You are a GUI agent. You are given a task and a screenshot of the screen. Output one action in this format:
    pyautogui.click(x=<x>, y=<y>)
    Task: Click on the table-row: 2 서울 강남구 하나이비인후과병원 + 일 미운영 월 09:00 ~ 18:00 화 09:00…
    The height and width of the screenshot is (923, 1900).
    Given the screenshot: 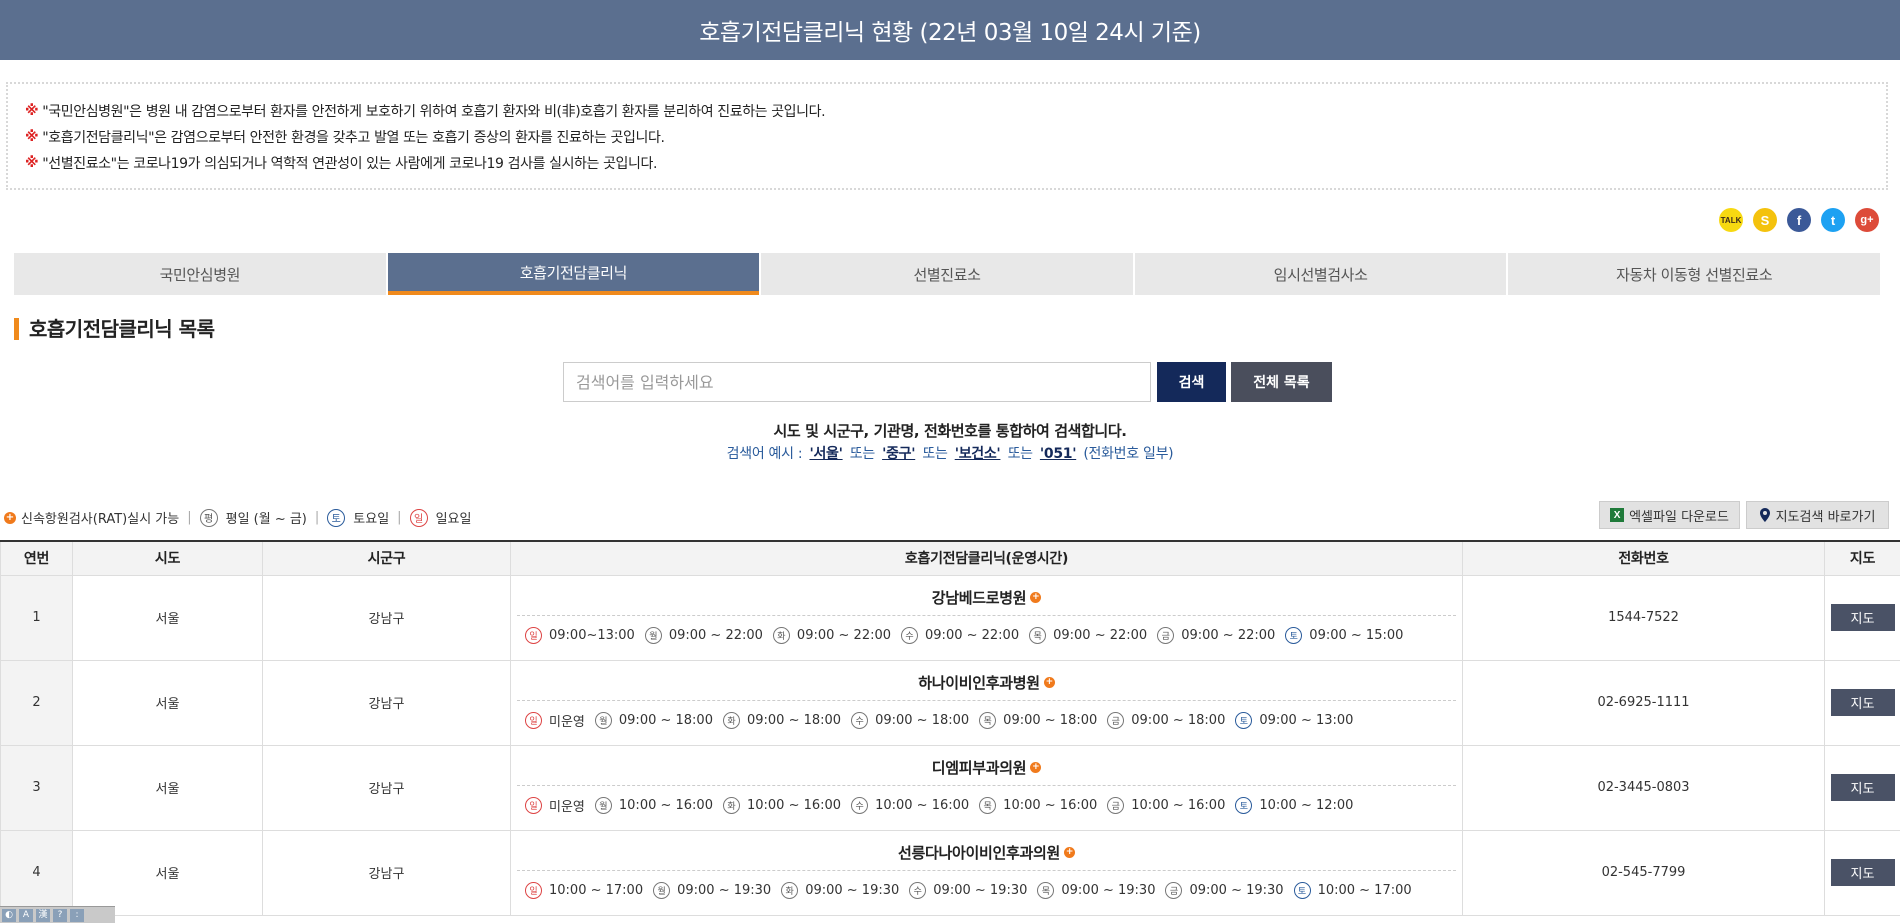 What is the action you would take?
    pyautogui.click(x=950, y=702)
    